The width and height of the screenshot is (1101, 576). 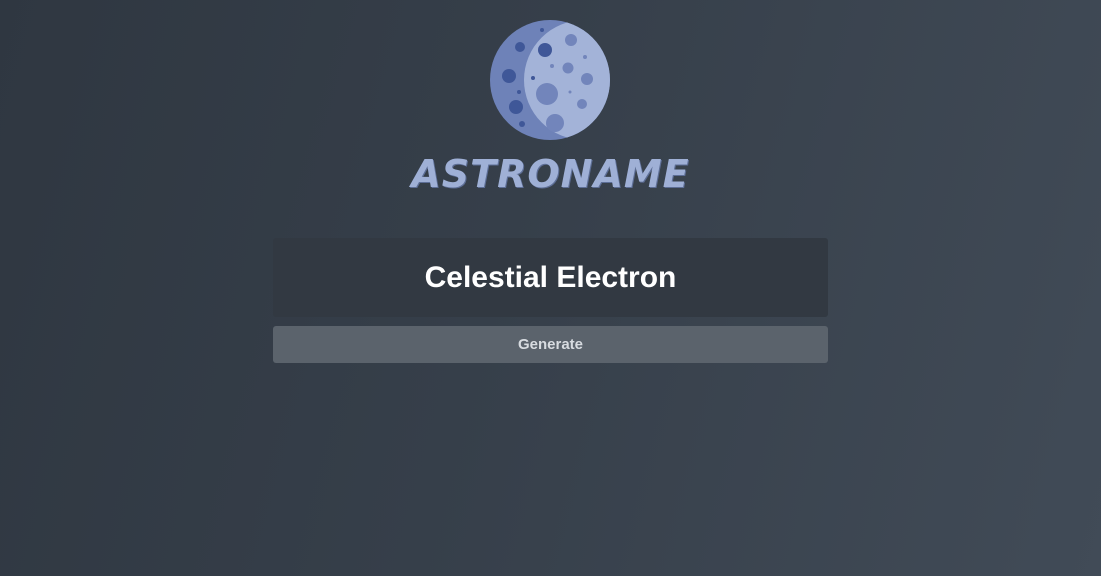 What do you see at coordinates (550, 80) in the screenshot?
I see `moon-icon` at bounding box center [550, 80].